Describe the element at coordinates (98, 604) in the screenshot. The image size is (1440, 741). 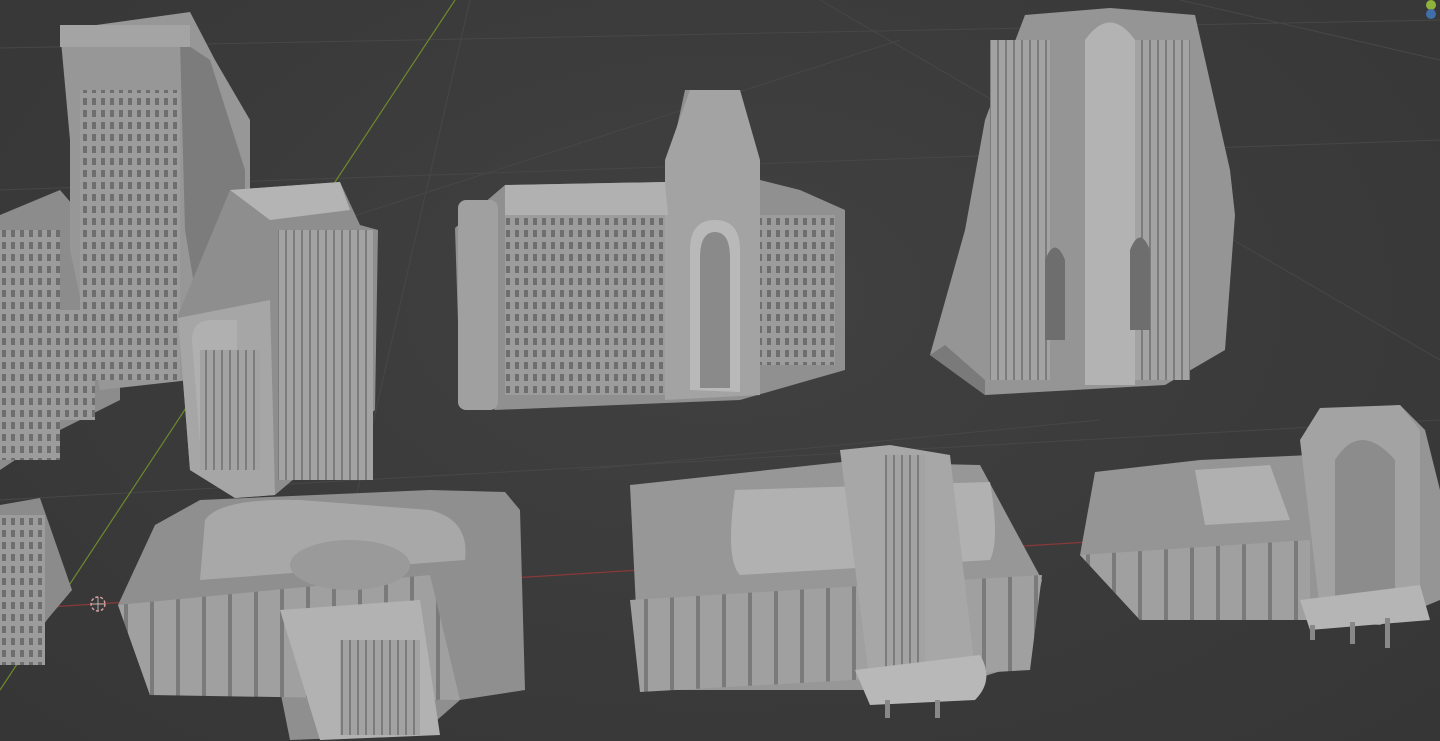
I see `3d-cursor-icon` at that location.